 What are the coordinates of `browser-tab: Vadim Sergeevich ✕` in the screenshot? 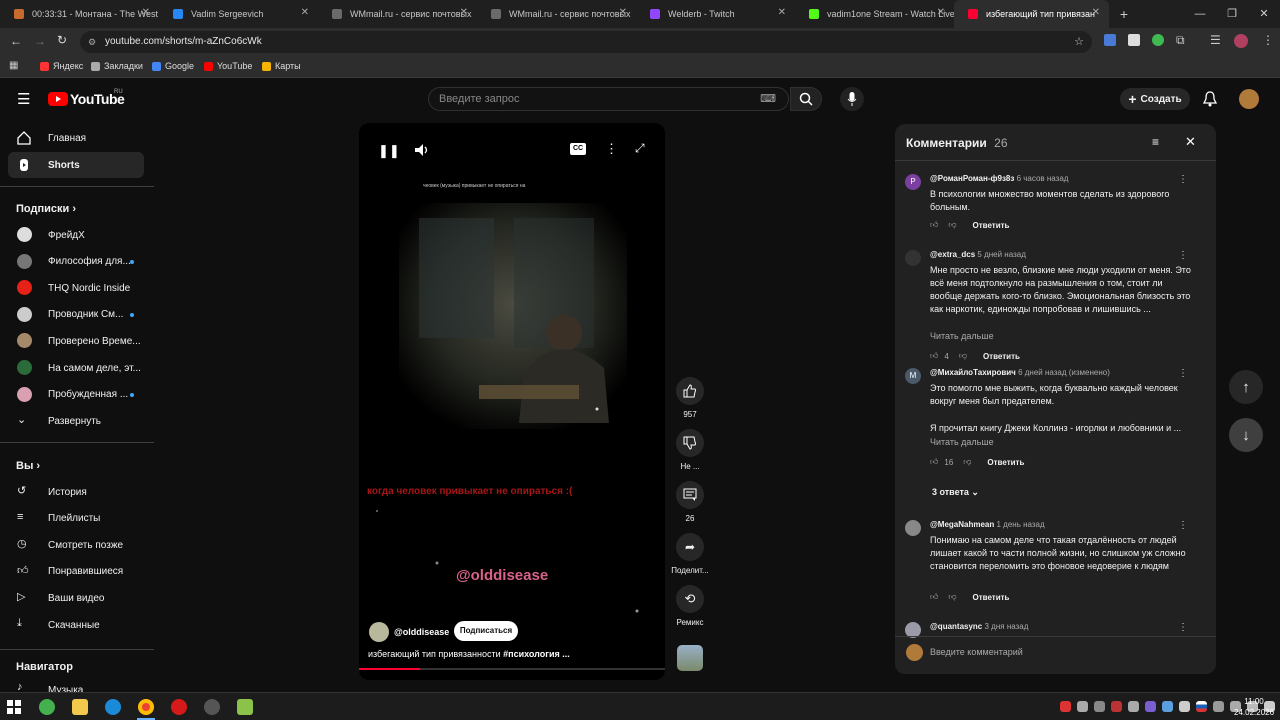 It's located at (238, 14).